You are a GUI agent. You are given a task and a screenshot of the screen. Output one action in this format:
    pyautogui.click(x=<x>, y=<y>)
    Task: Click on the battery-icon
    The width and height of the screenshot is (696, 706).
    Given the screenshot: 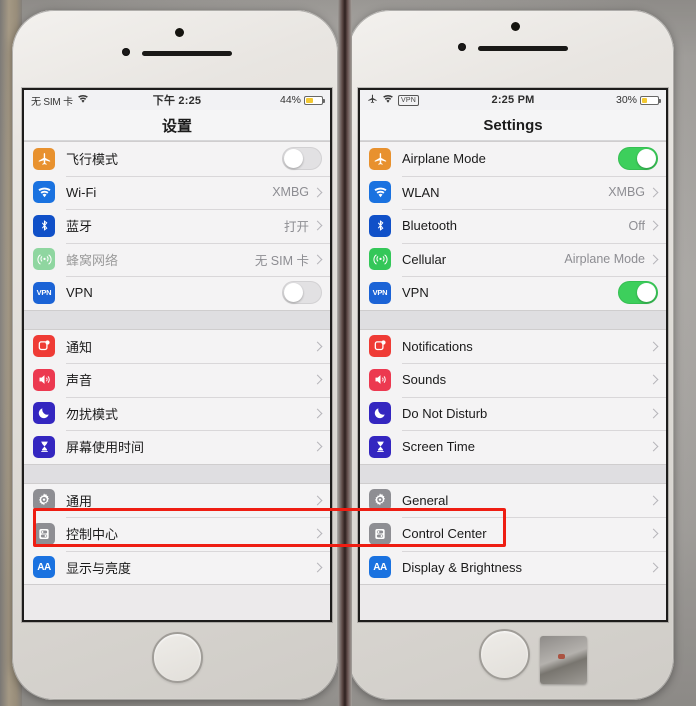 What is the action you would take?
    pyautogui.click(x=650, y=100)
    